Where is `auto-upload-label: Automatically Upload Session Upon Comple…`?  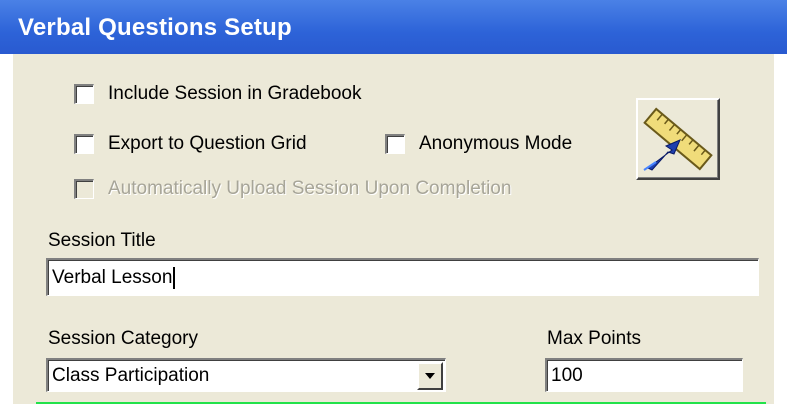
auto-upload-label: Automatically Upload Session Upon Comple… is located at coordinates (310, 188).